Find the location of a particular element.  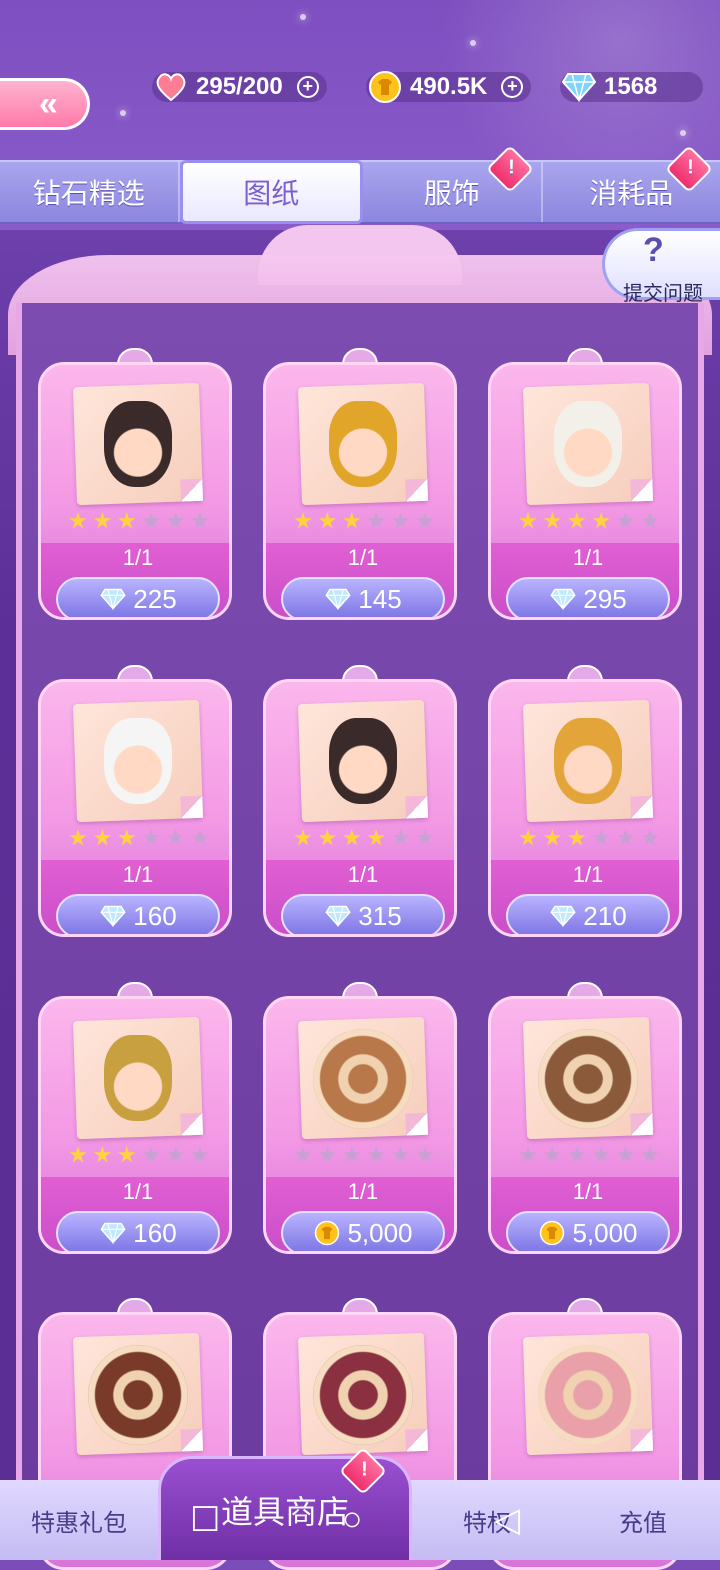

lace-pattern-icon is located at coordinates (138, 1395).